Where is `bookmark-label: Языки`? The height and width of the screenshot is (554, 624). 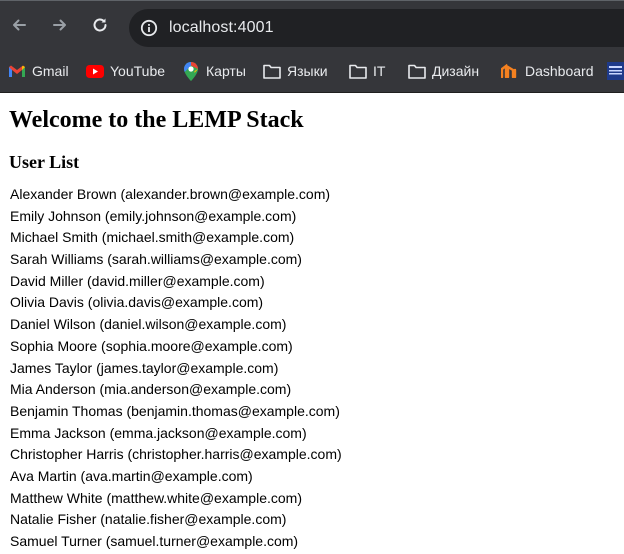
bookmark-label: Языки is located at coordinates (307, 71).